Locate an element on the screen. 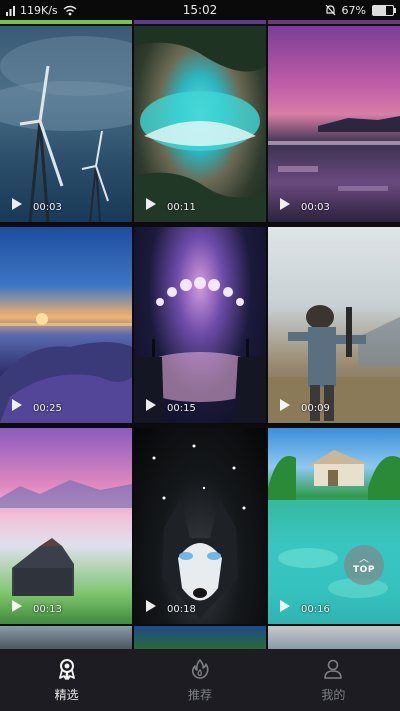 This screenshot has width=400, height=711. video-tile: 00:25 is located at coordinates (66, 325).